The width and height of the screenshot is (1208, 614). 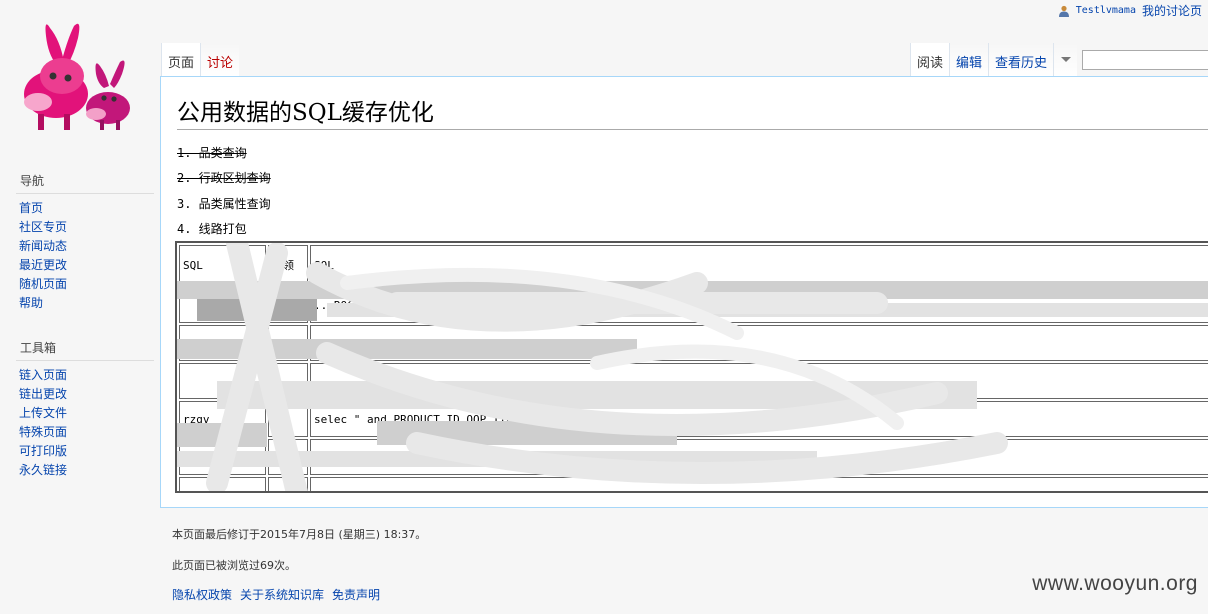 What do you see at coordinates (43, 432) in the screenshot?
I see `tool-special-pages: 特殊页面` at bounding box center [43, 432].